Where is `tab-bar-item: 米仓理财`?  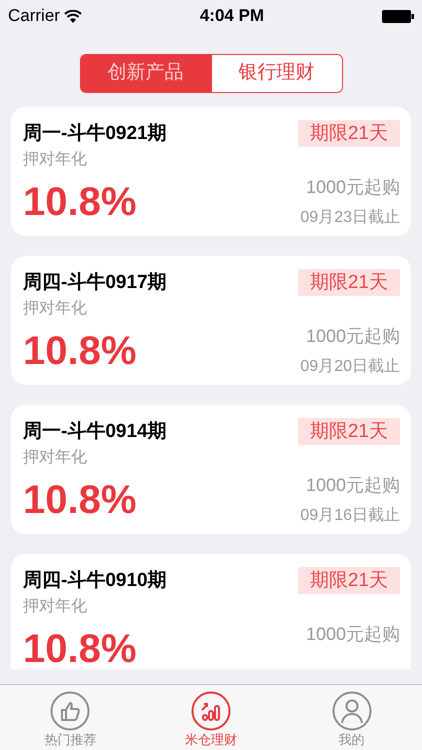 tab-bar-item: 米仓理财 is located at coordinates (211, 717).